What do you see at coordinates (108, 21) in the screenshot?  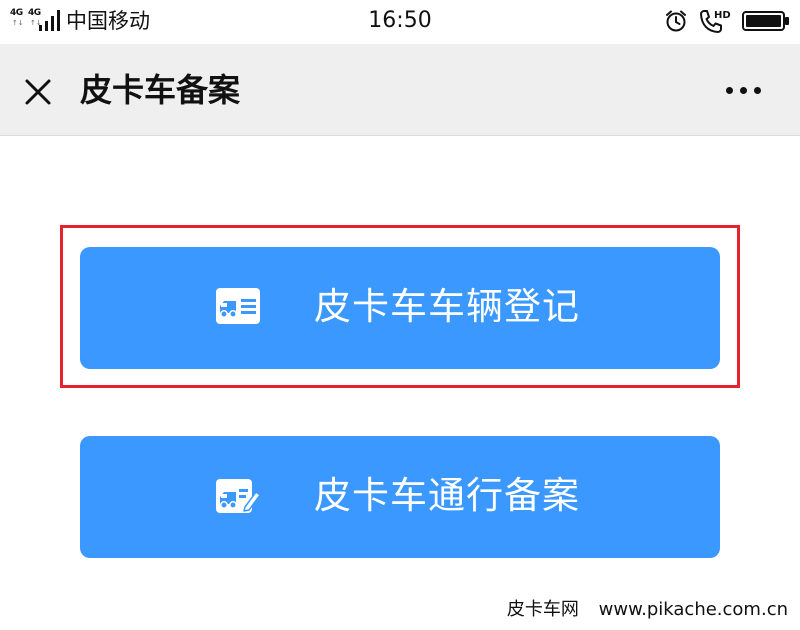 I see `carrier-name: 中国移动` at bounding box center [108, 21].